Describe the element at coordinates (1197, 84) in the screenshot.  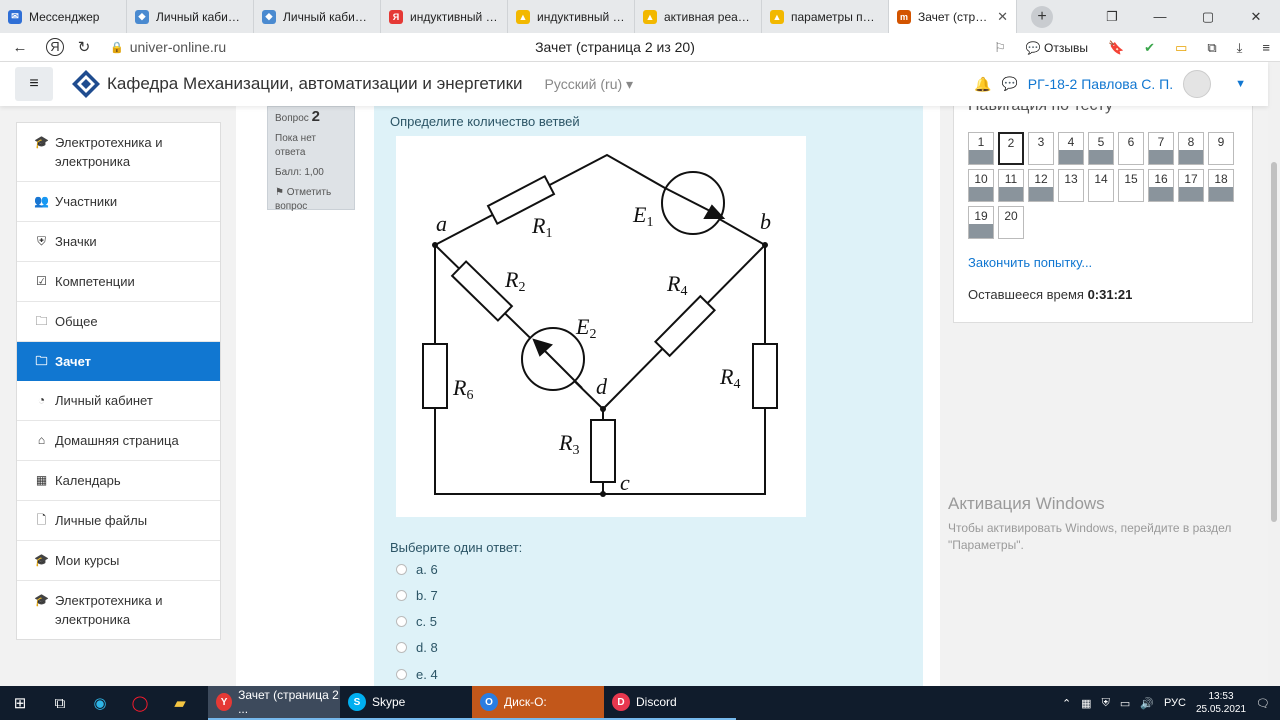
I see `avatar` at that location.